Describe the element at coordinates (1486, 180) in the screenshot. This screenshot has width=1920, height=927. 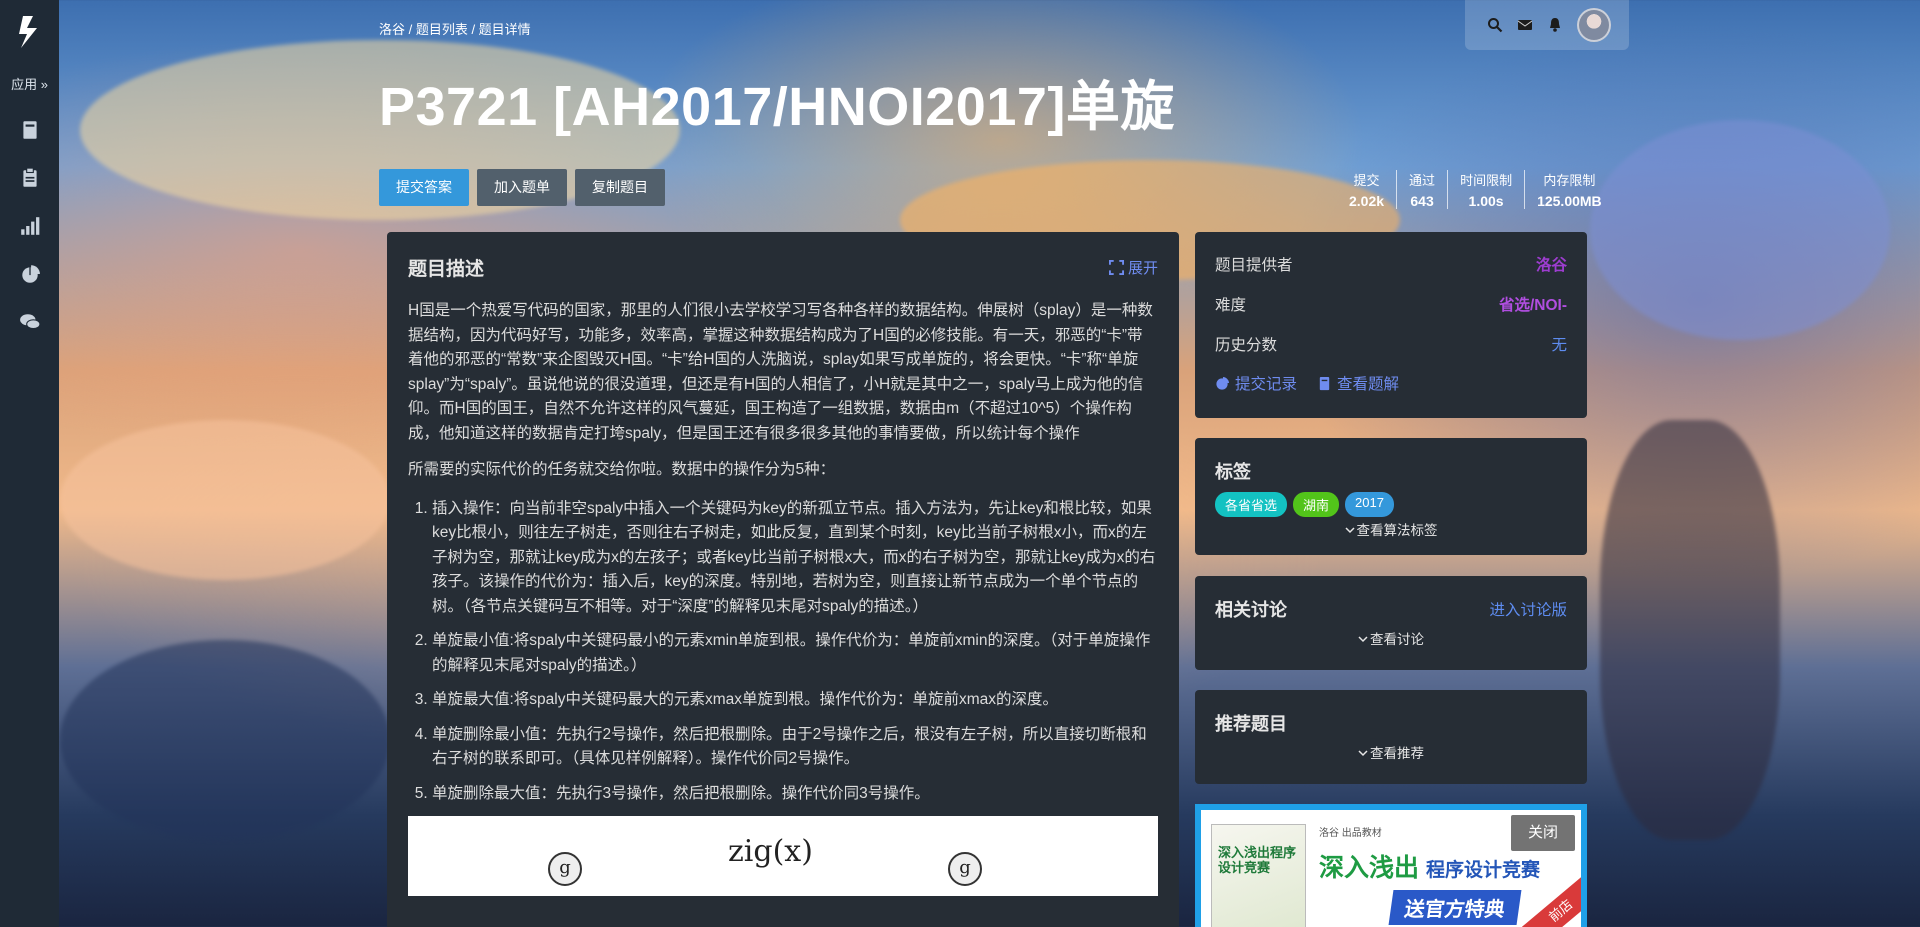
I see `stat-label: 时间限制` at that location.